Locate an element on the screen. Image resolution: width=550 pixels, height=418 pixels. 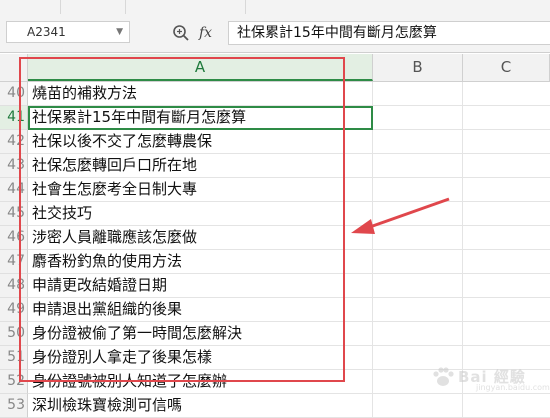
table-row: 43 社保怎麼轉回戶口所在地 is located at coordinates (275, 166).